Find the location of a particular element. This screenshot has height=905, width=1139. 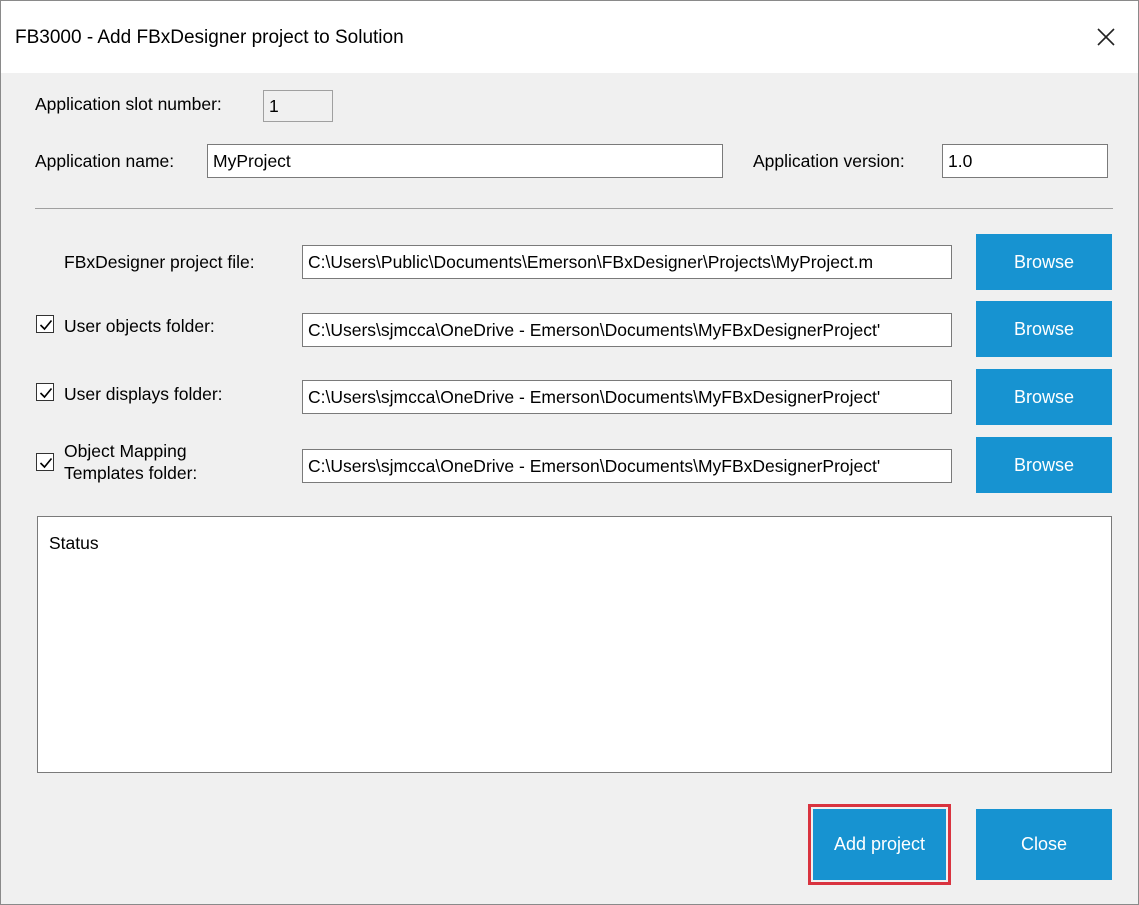

mapping-templates-checkbox is located at coordinates (45, 462).